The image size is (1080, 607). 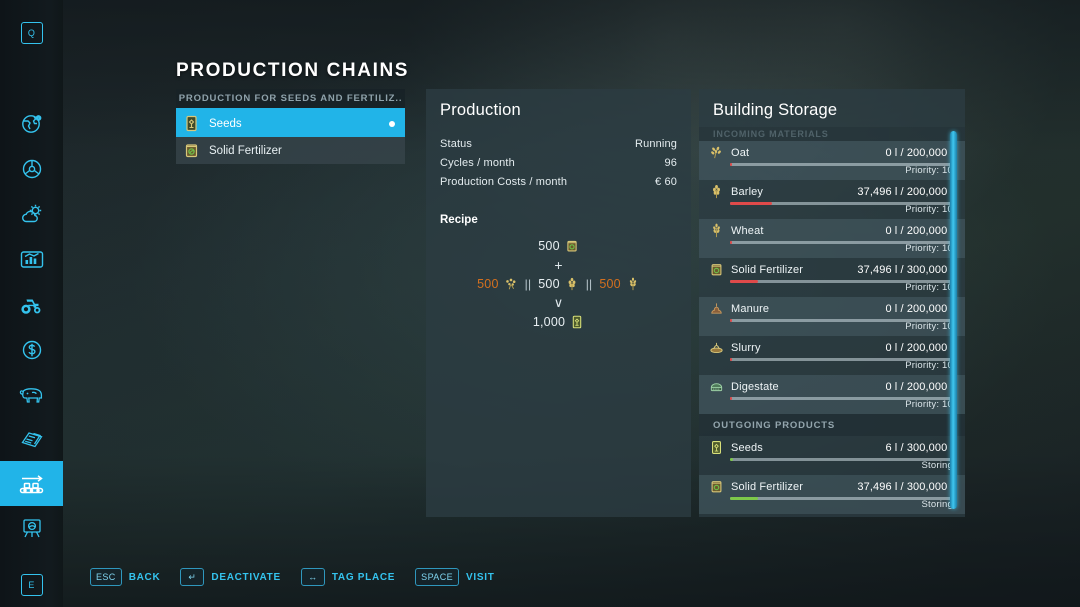 I want to click on sidebar-item-map, so click(x=31, y=123).